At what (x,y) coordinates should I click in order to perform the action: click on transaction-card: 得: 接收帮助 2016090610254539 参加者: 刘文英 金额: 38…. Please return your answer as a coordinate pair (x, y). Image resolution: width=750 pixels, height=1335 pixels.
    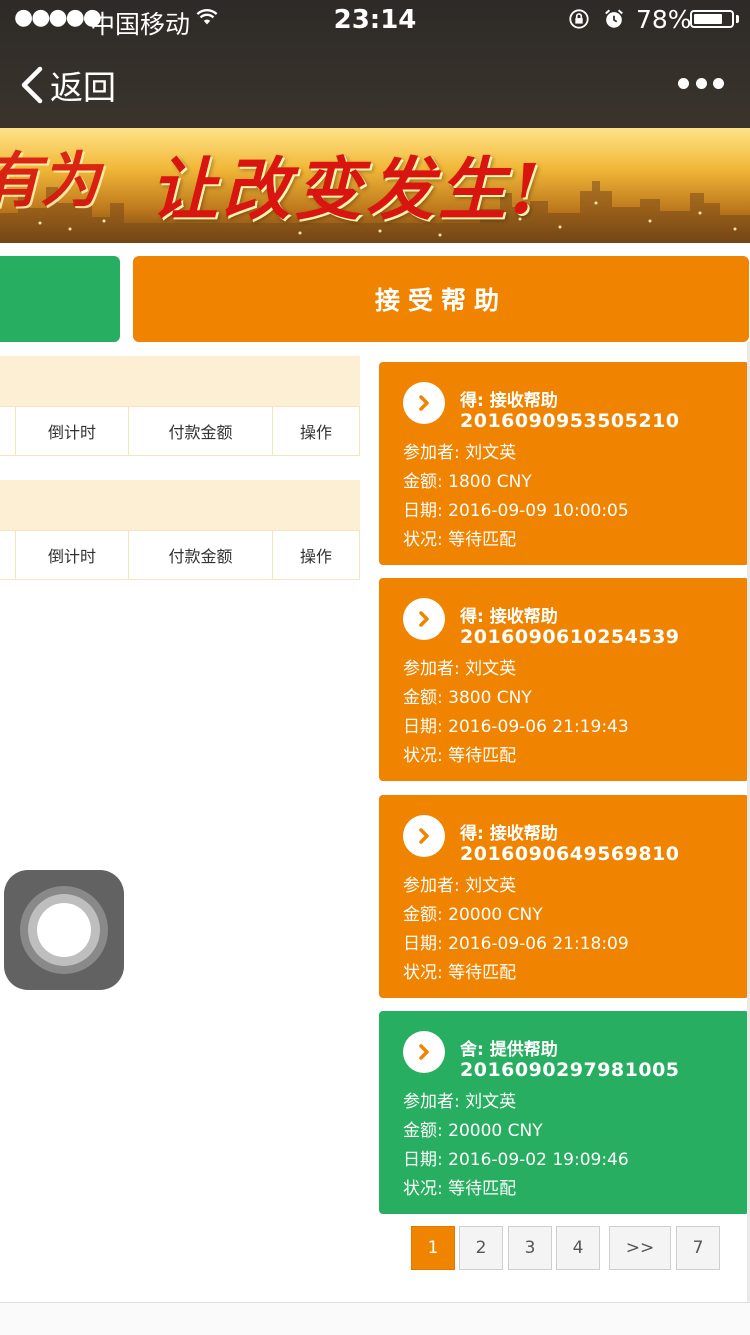
    Looking at the image, I should click on (564, 679).